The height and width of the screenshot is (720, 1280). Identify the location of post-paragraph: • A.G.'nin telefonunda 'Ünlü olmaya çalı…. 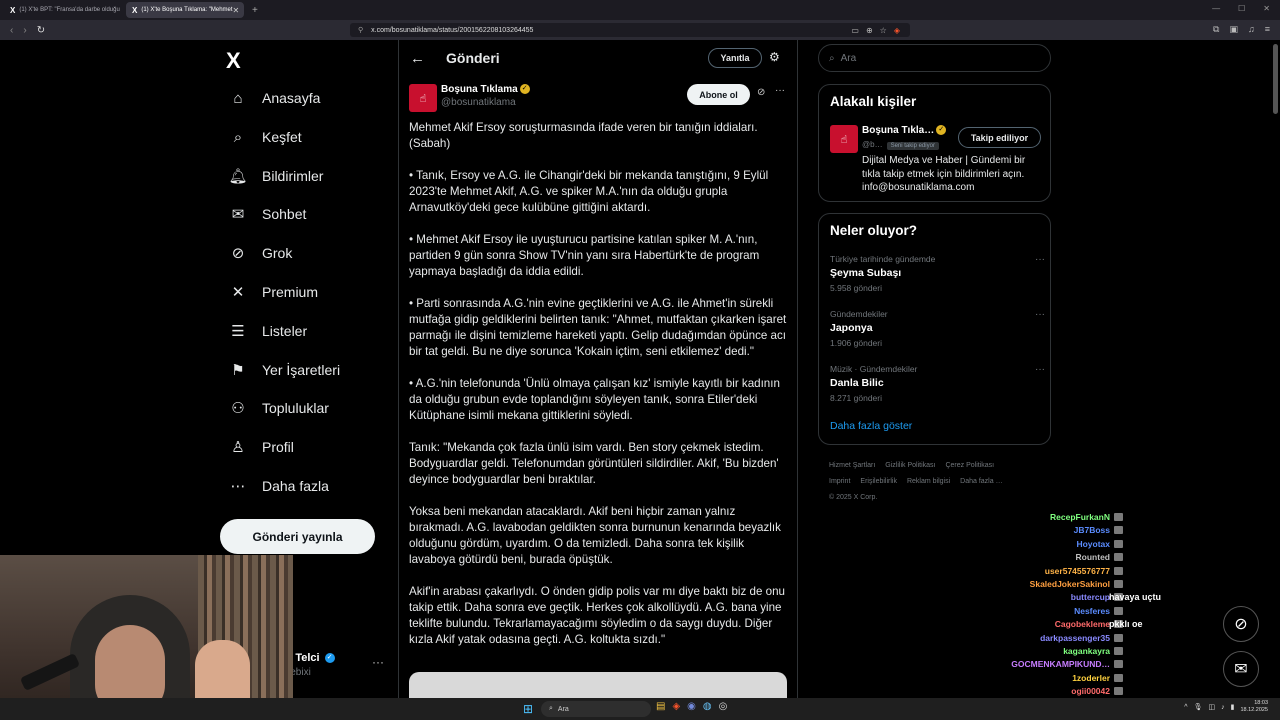
(594, 399).